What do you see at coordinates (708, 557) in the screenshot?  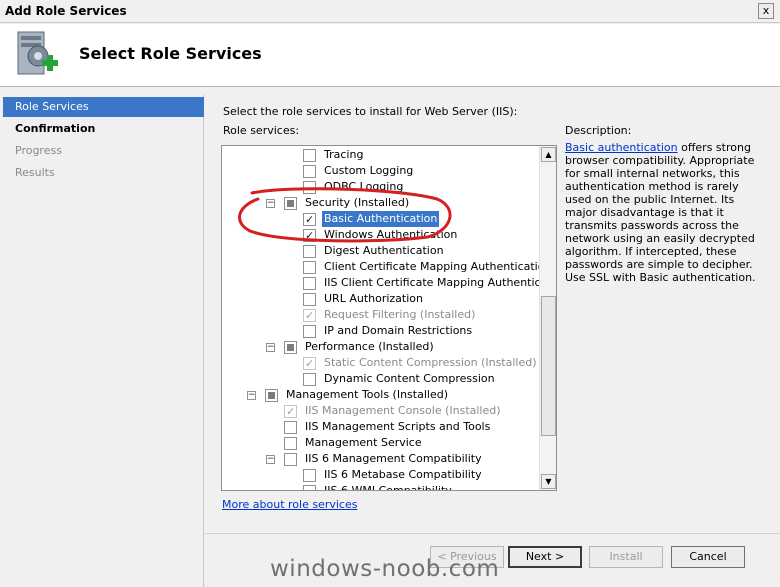 I see `cancel-button: Cancel` at bounding box center [708, 557].